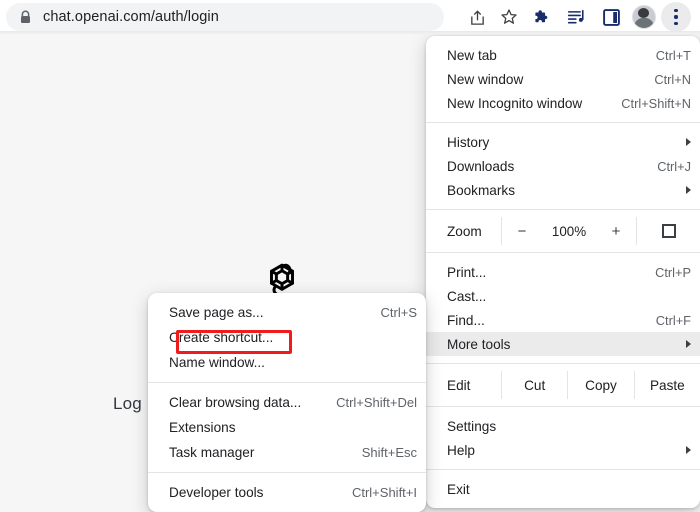  What do you see at coordinates (461, 450) in the screenshot?
I see `menu-item-label: Help` at bounding box center [461, 450].